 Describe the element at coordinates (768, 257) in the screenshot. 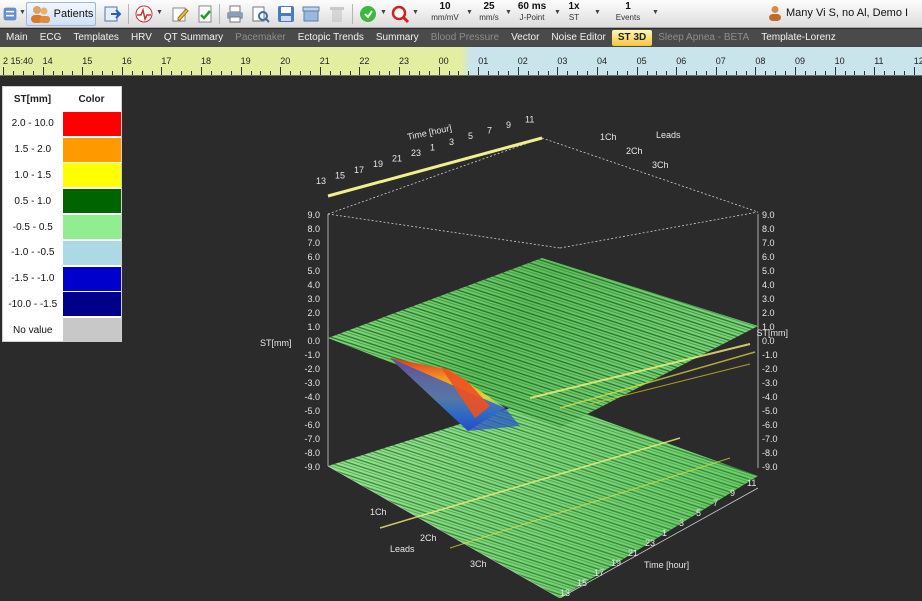

I see `st-tick-right: 6.0` at that location.